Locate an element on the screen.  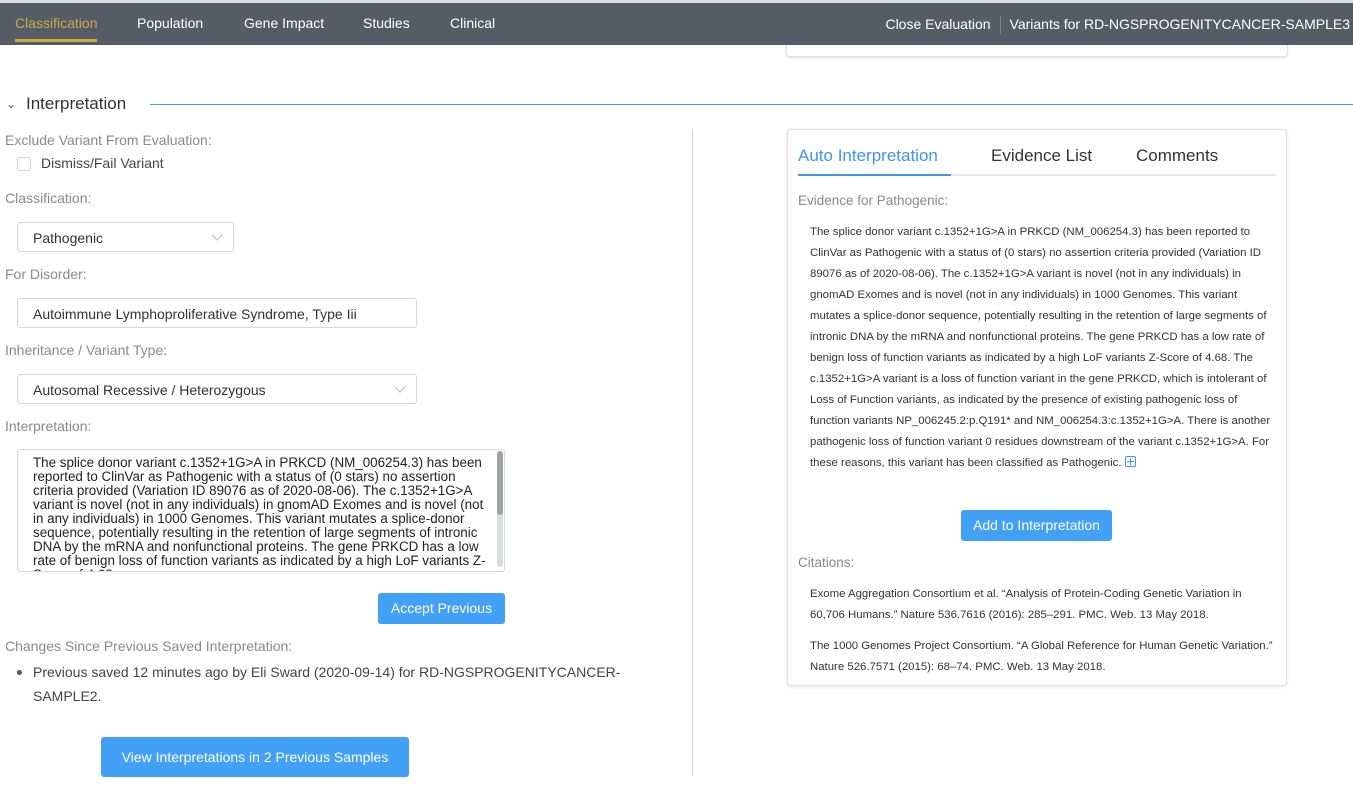
section-divider-line is located at coordinates (751, 104).